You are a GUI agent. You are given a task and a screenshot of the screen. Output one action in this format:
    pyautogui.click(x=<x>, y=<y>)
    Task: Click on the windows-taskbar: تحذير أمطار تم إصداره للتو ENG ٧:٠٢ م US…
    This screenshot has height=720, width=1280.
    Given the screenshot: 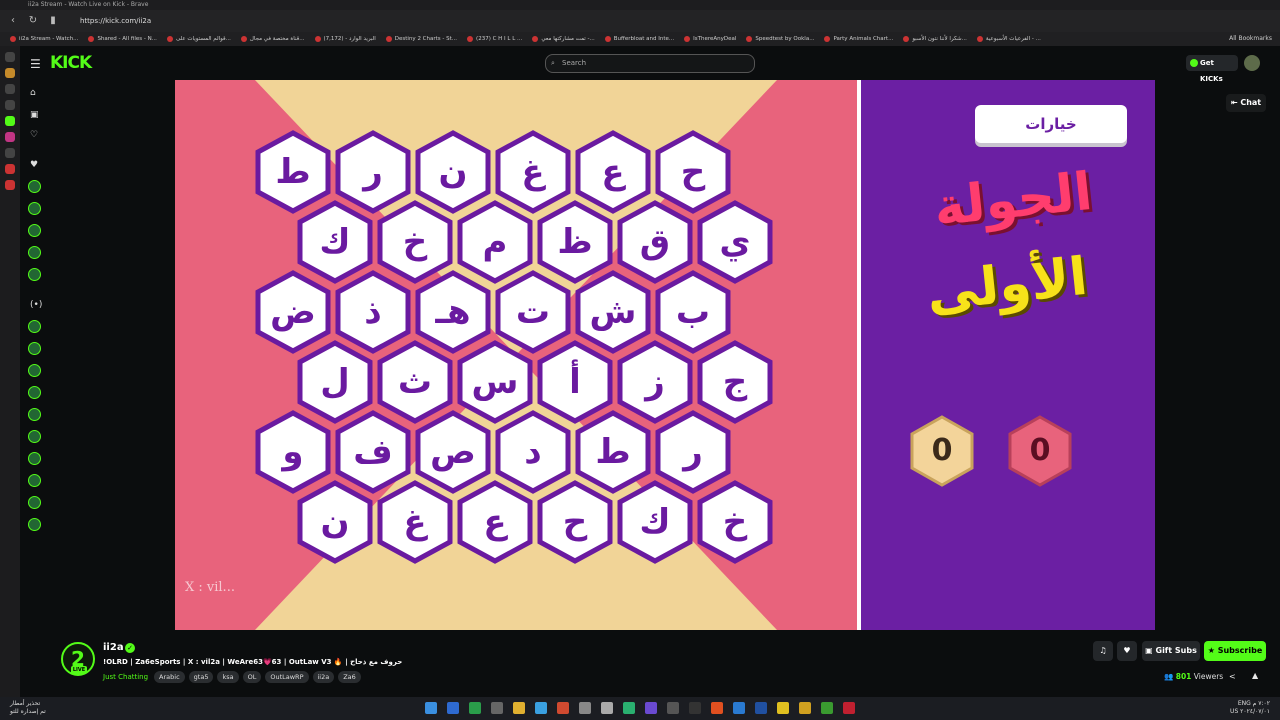 What is the action you would take?
    pyautogui.click(x=640, y=708)
    